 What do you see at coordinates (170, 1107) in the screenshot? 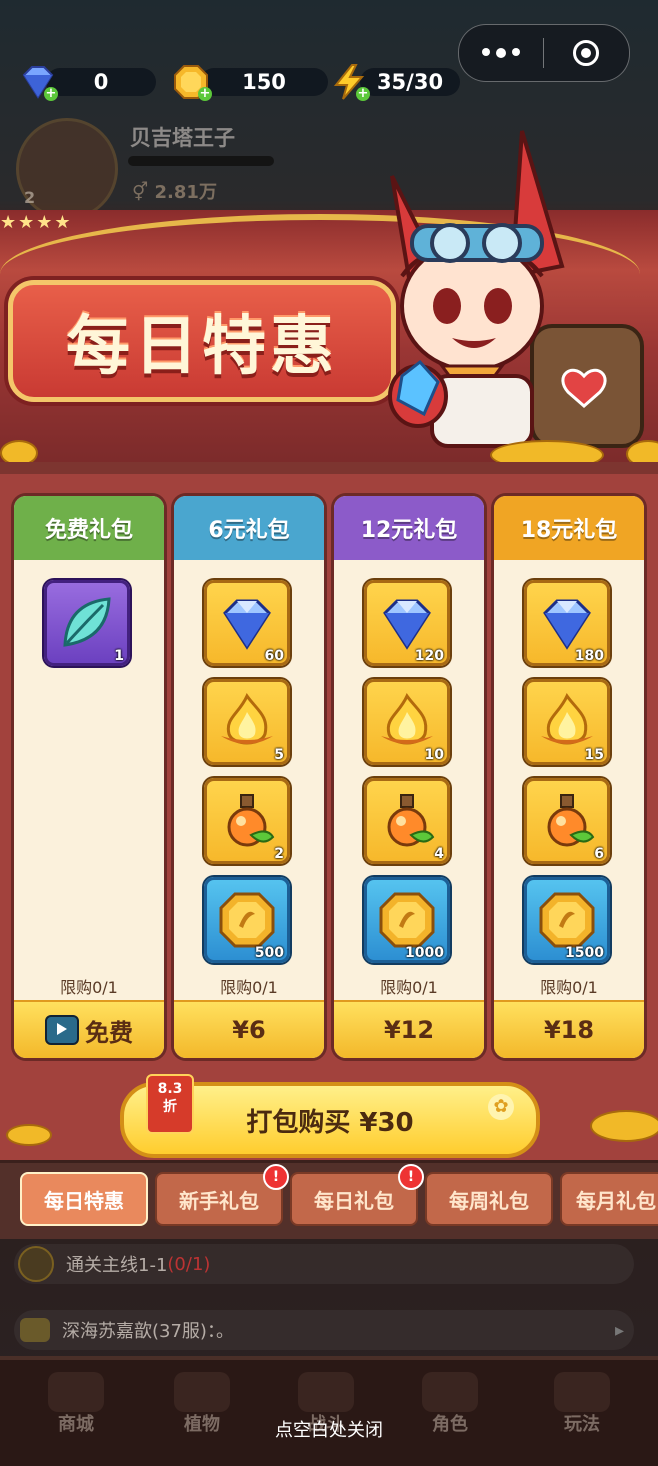
I see `discount-unit: 折` at bounding box center [170, 1107].